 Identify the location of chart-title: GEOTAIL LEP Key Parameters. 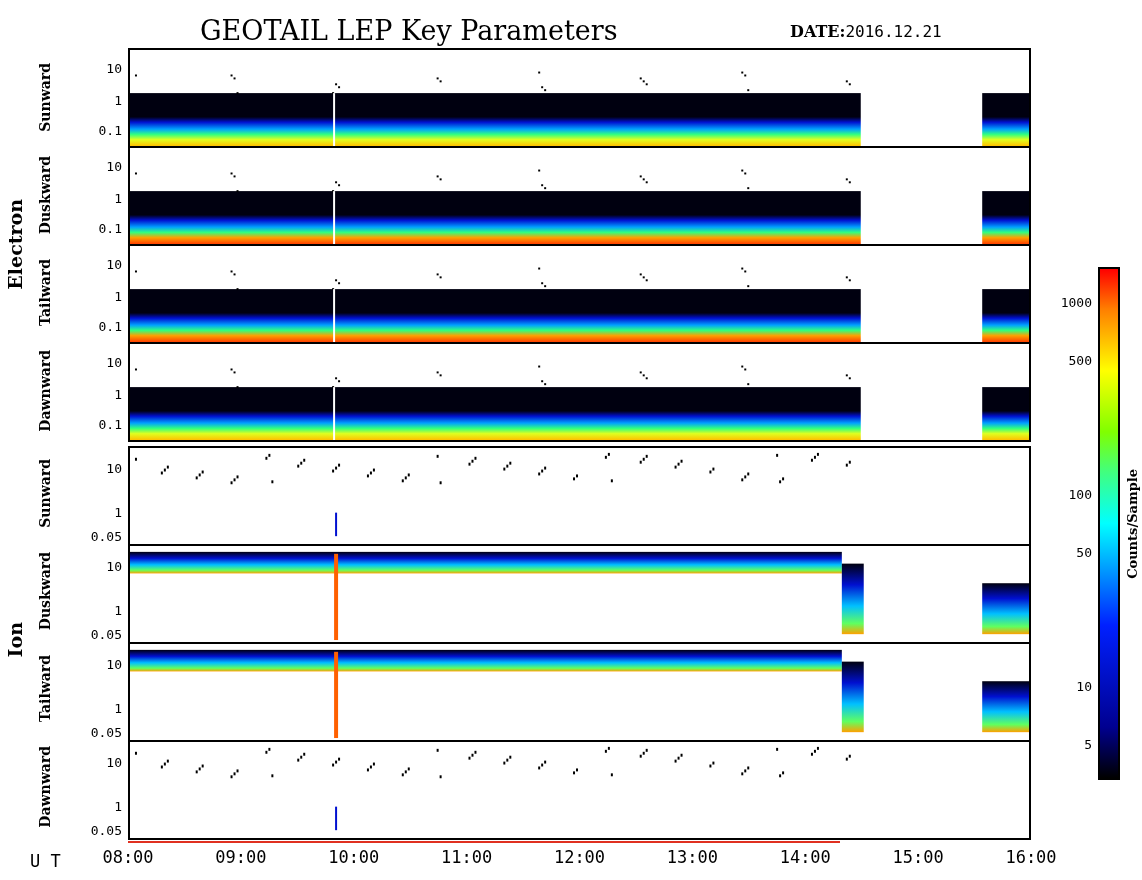
(409, 30).